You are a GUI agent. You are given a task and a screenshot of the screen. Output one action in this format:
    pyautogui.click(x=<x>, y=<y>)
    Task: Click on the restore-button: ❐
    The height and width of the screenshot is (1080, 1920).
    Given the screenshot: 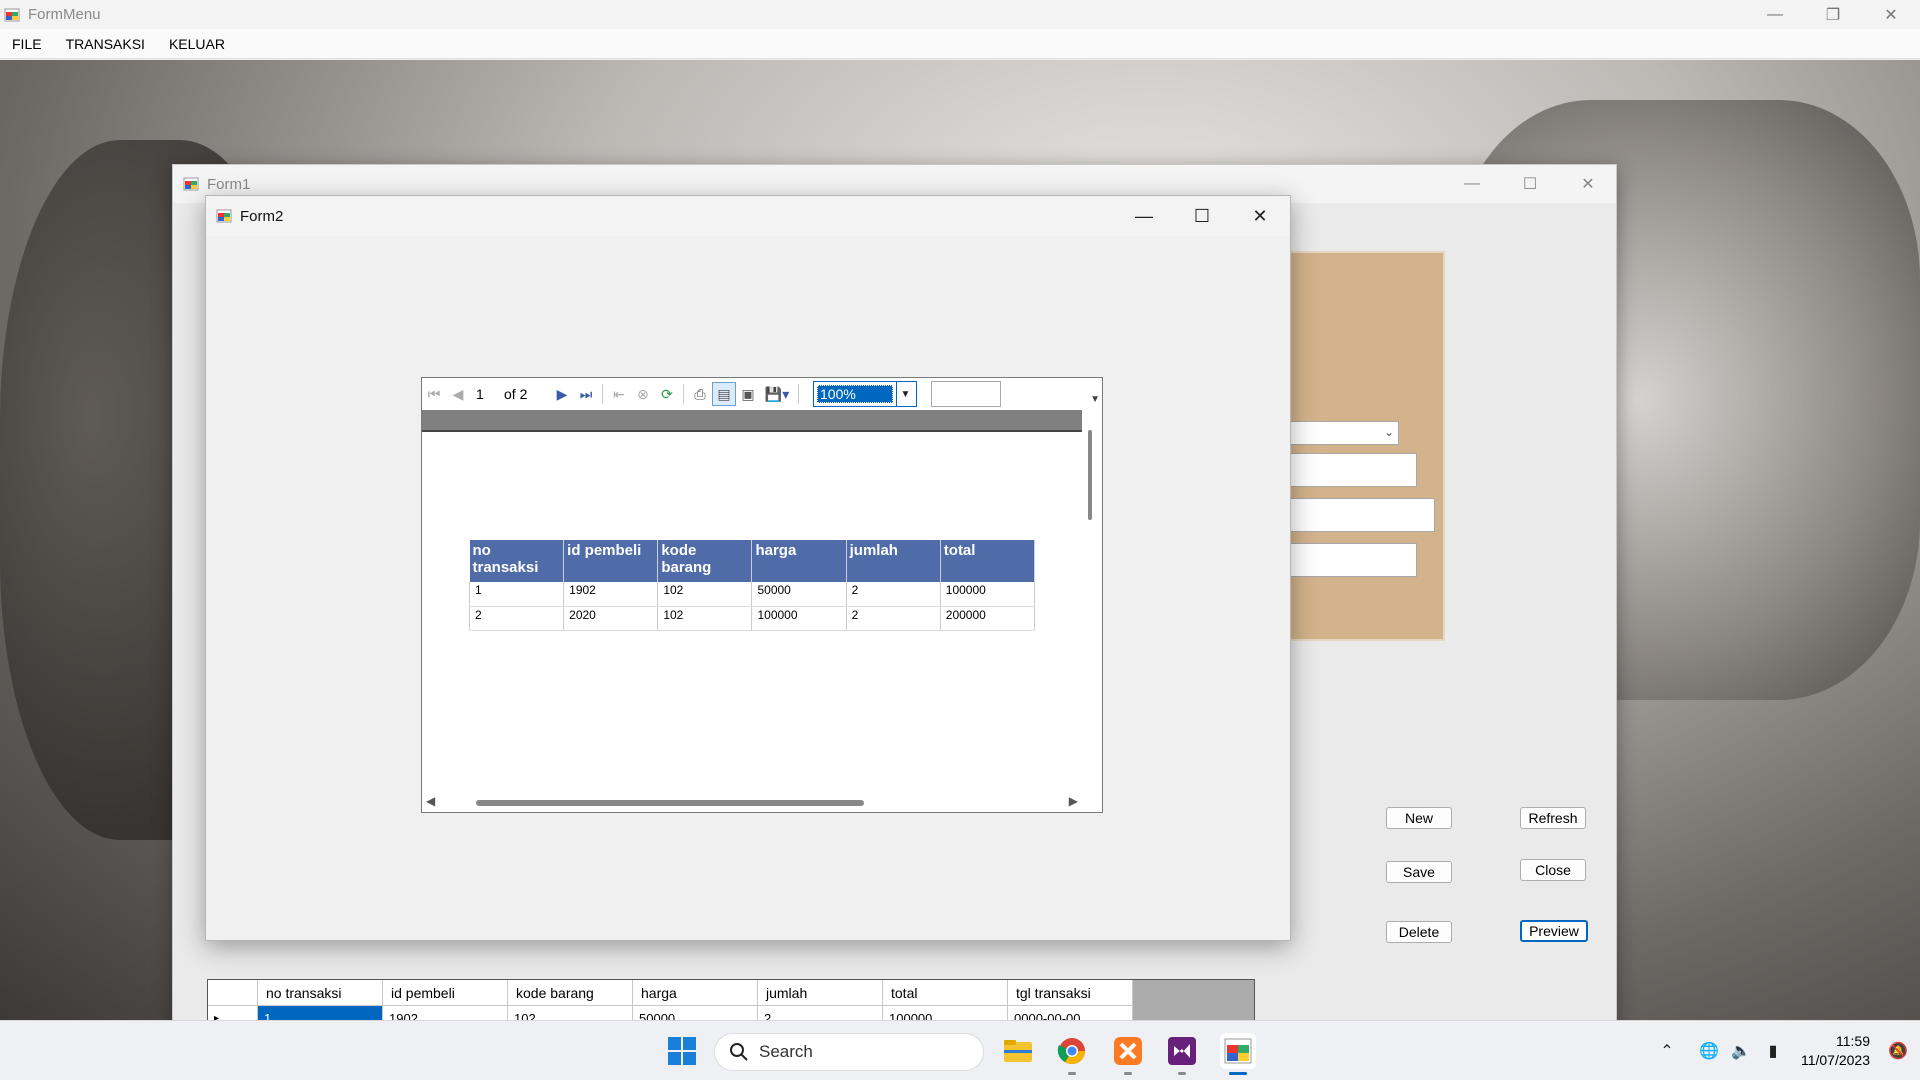 What is the action you would take?
    pyautogui.click(x=1833, y=14)
    